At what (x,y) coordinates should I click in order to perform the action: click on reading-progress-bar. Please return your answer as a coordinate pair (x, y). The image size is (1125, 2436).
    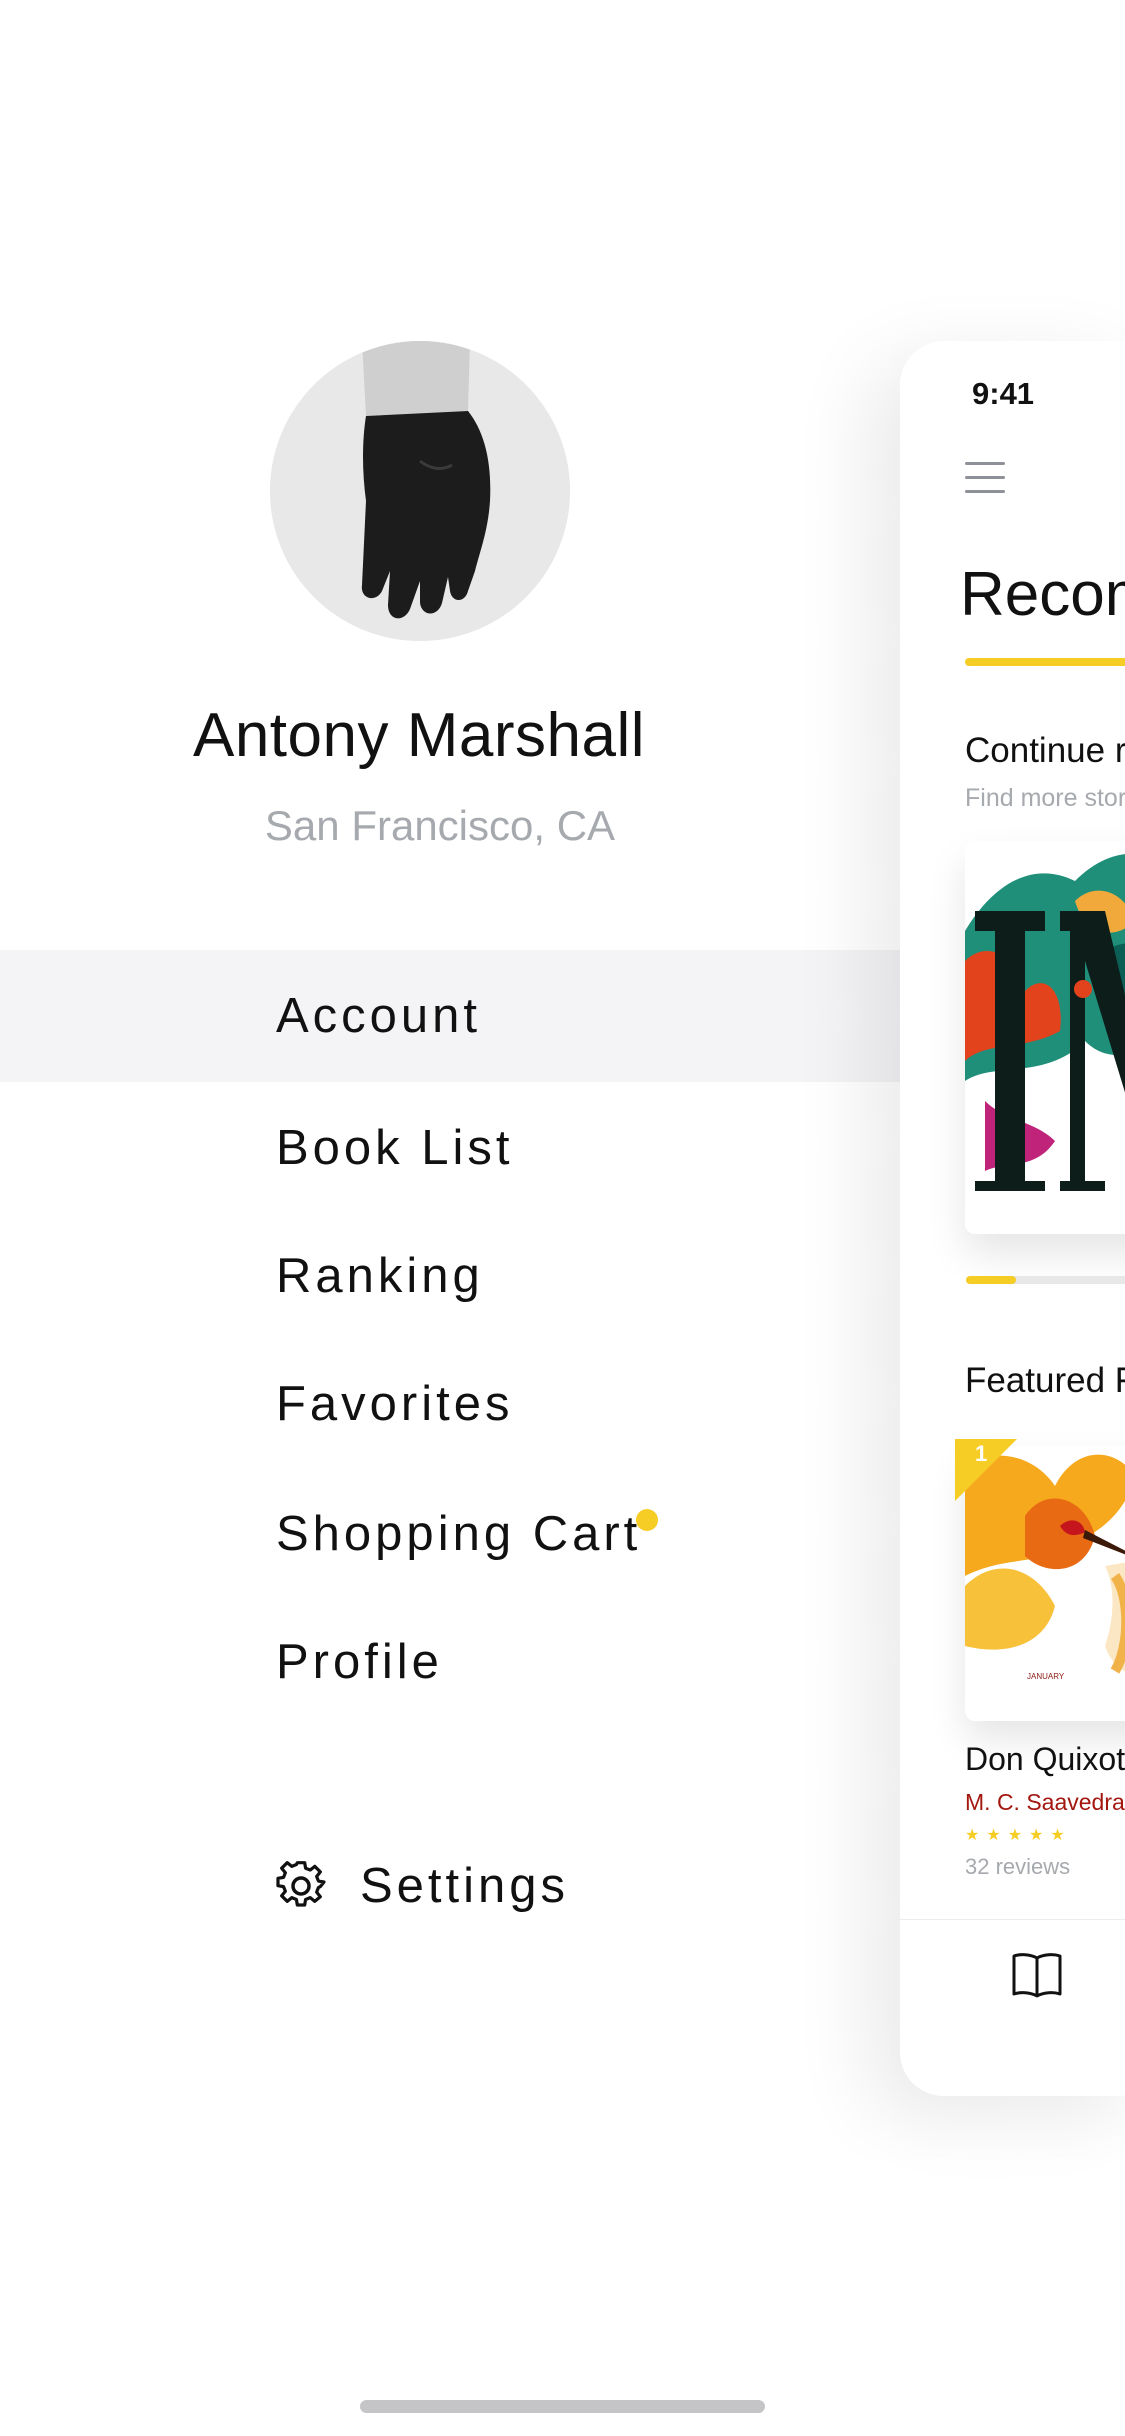
    Looking at the image, I should click on (1045, 1280).